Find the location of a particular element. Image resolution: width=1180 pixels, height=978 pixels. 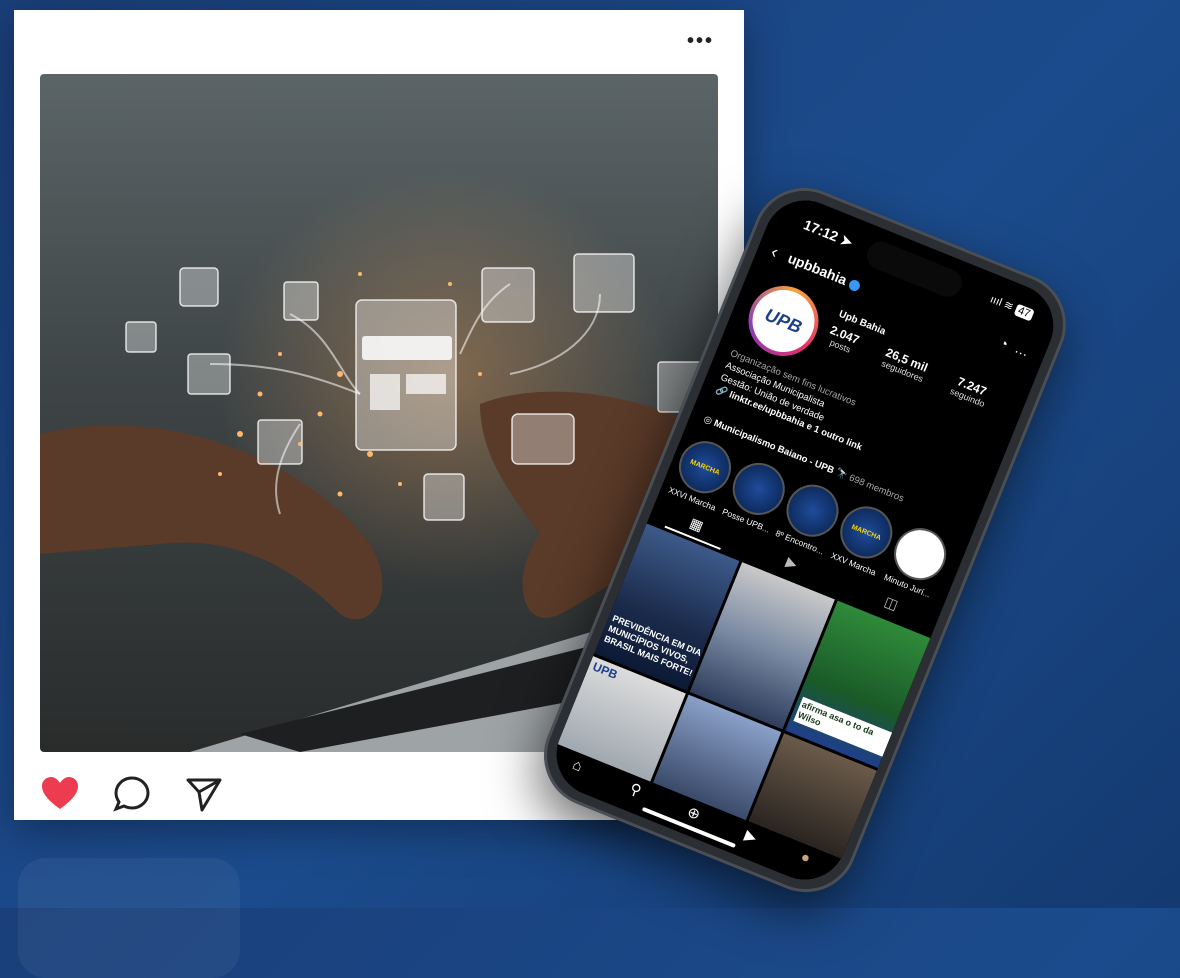

upb-logo: UPB is located at coordinates (783, 321).